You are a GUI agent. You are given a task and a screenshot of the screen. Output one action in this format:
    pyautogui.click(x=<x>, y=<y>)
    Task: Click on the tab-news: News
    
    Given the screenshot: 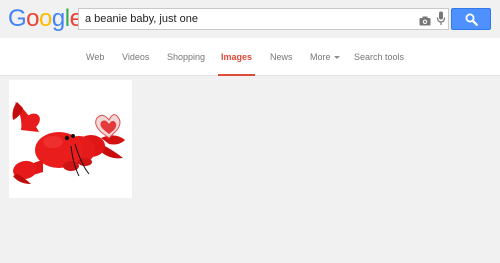 What is the action you would take?
    pyautogui.click(x=281, y=64)
    